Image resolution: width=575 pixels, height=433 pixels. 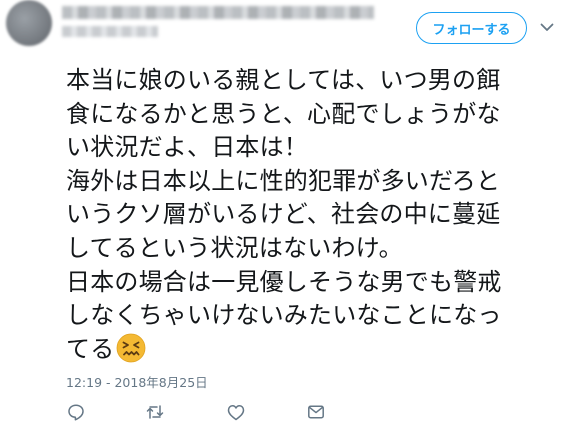 I want to click on tweet-header: フォローする, so click(x=287, y=30).